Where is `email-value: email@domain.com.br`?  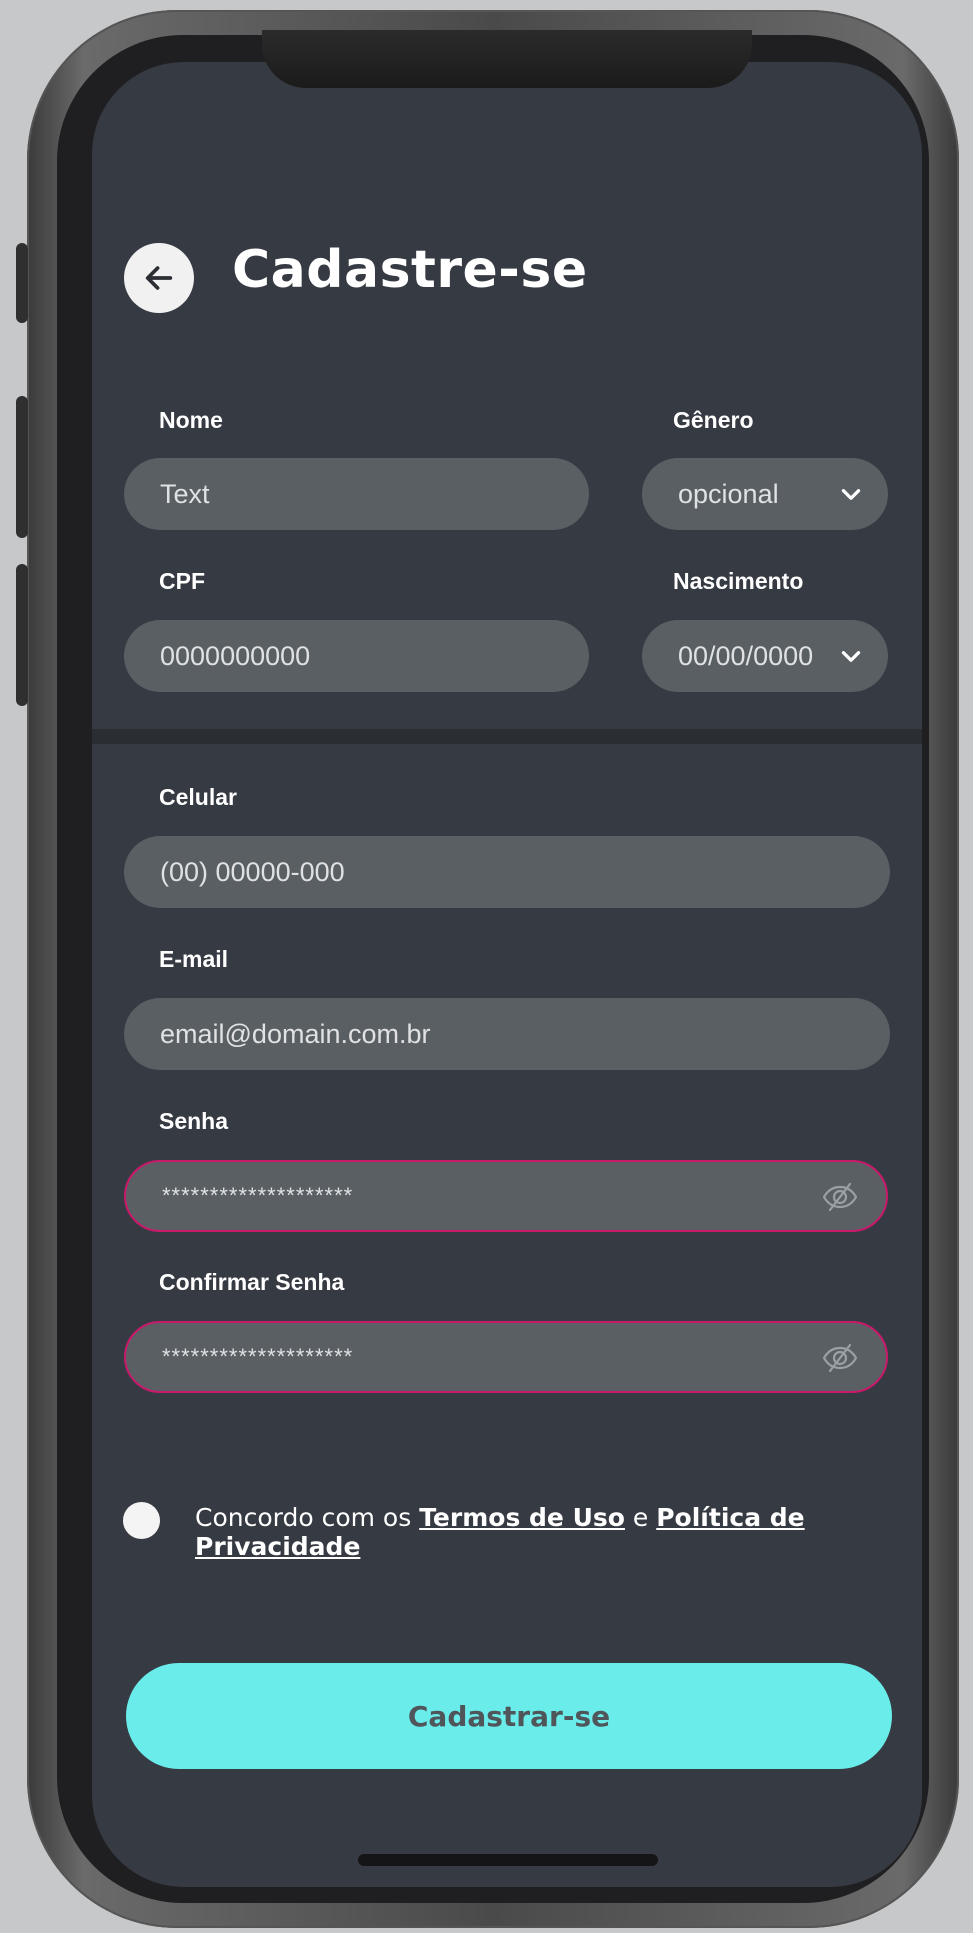 email-value: email@domain.com.br is located at coordinates (295, 1033).